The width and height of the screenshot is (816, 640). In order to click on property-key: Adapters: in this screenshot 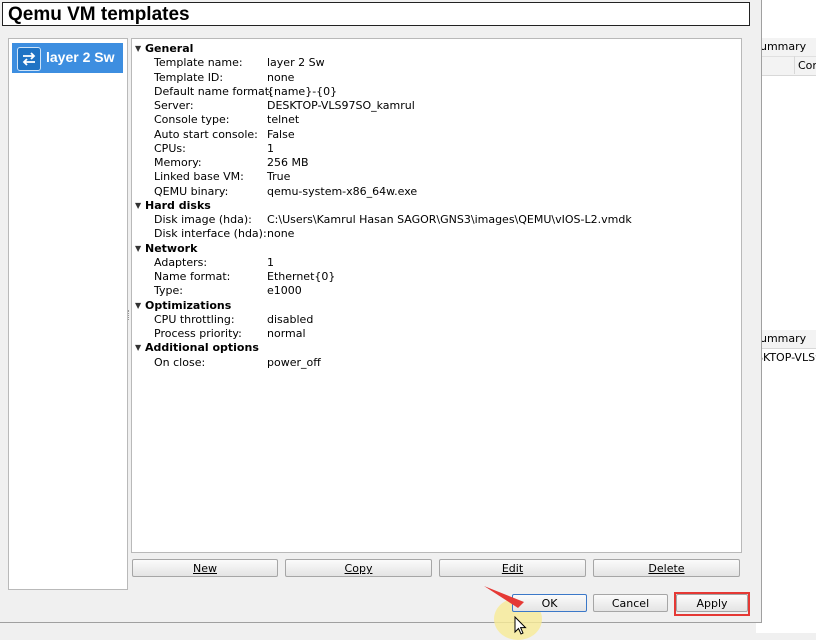, I will do `click(181, 262)`.